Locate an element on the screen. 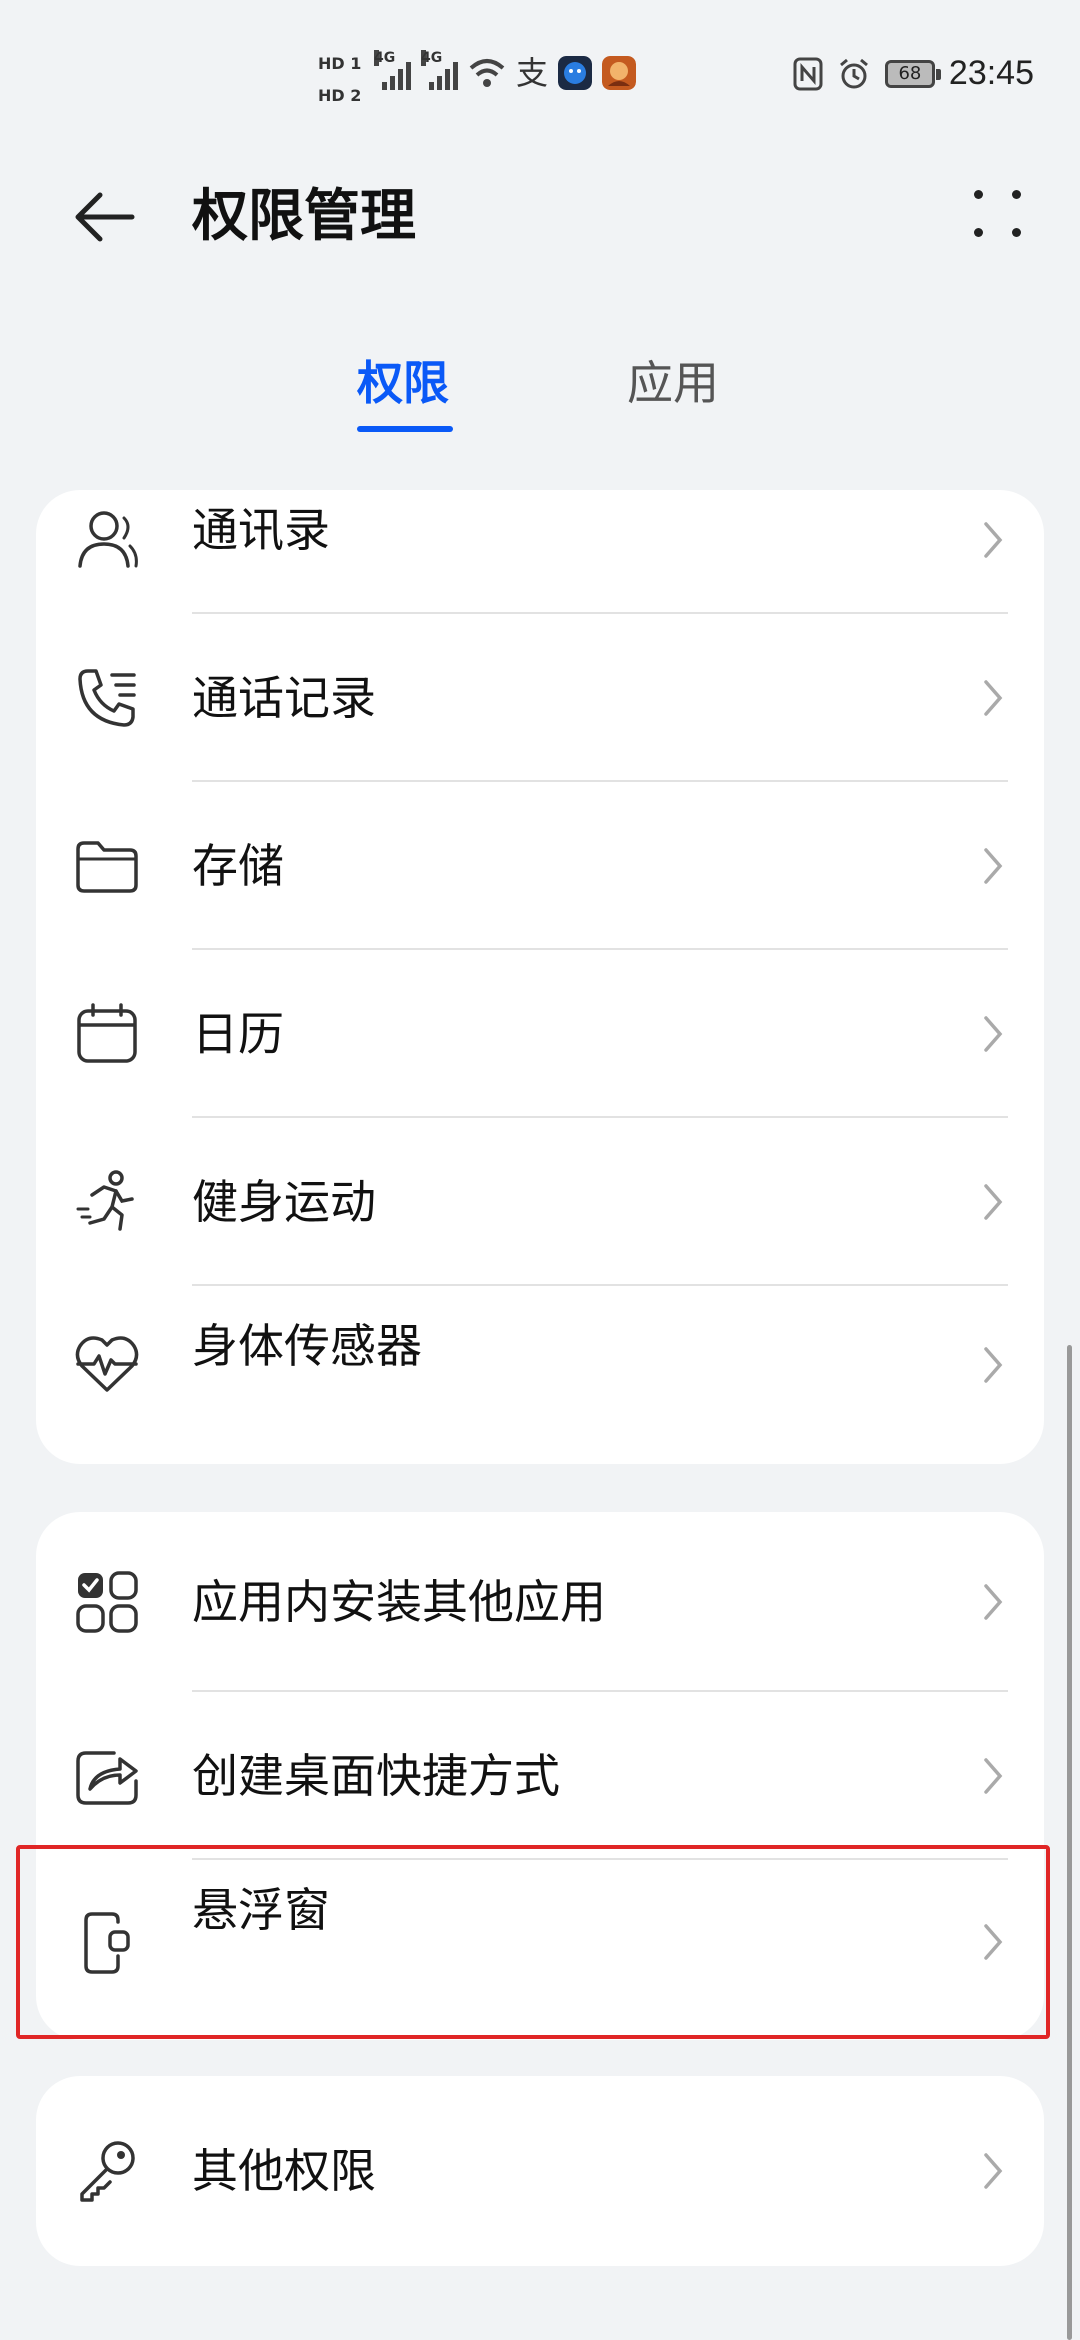 This screenshot has height=2340, width=1080. list-item-create-shortcut: 创建桌面快捷方式 is located at coordinates (540, 1776).